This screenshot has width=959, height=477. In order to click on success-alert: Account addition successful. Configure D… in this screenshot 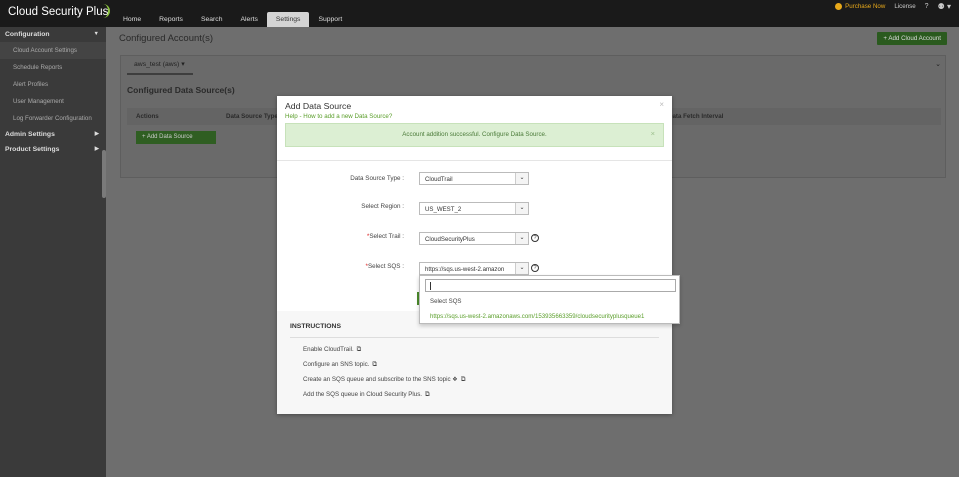, I will do `click(474, 135)`.